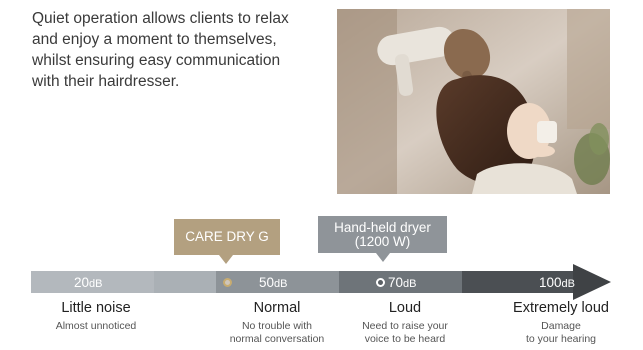 This screenshot has width=643, height=350. Describe the element at coordinates (226, 259) in the screenshot. I see `care-dry-g-pointer` at that location.